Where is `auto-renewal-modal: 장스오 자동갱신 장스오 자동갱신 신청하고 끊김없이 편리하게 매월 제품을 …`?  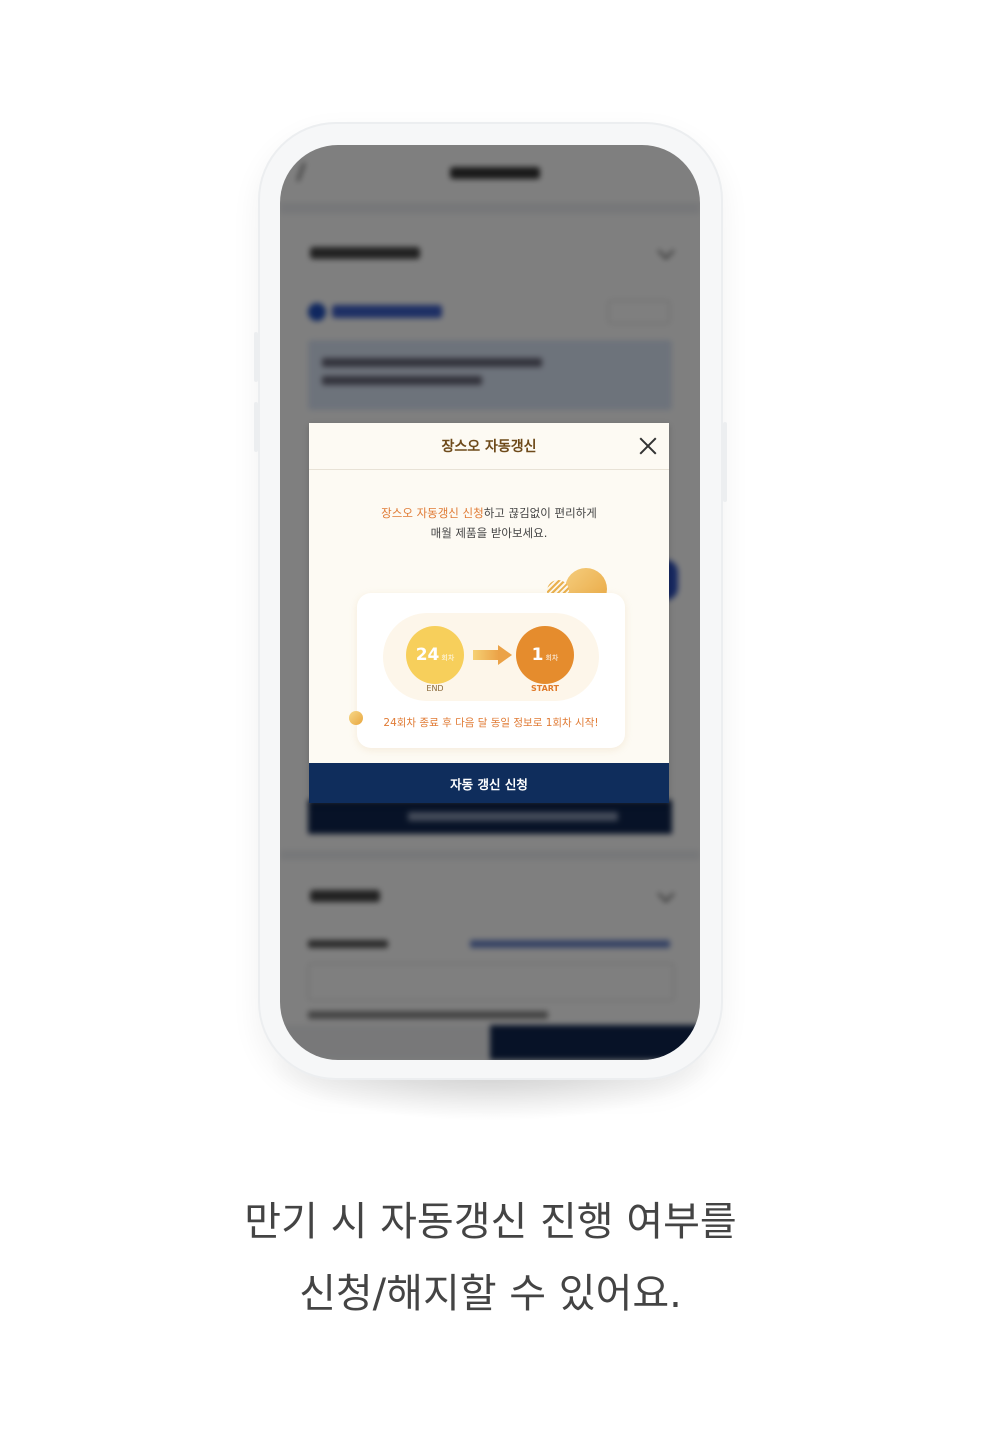
auto-renewal-modal: 장스오 자동갱신 장스오 자동갱신 신청하고 끊김없이 편리하게 매월 제품을 … is located at coordinates (489, 613).